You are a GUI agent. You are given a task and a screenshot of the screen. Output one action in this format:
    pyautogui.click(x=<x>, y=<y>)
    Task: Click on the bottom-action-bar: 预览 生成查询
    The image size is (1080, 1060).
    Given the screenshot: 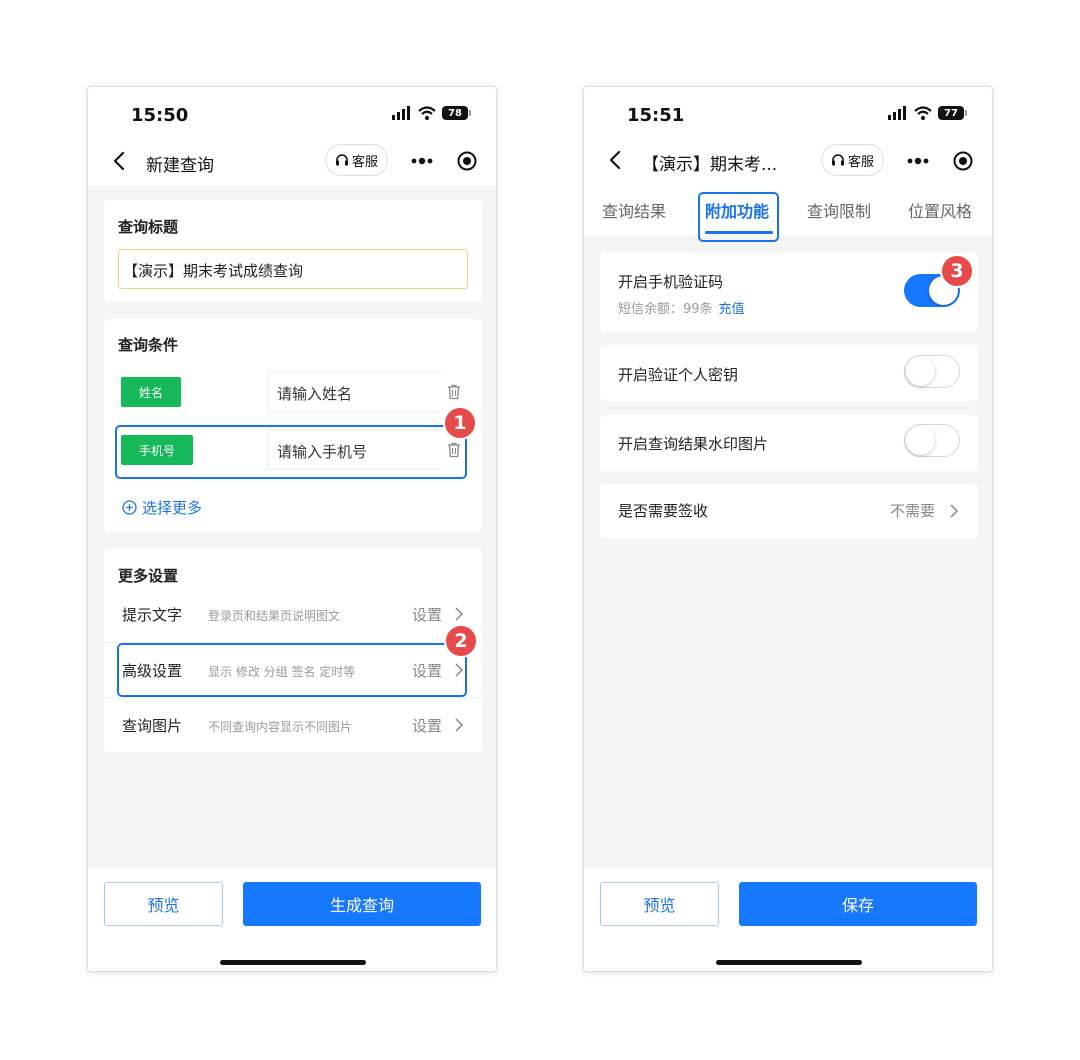 What is the action you would take?
    pyautogui.click(x=292, y=920)
    